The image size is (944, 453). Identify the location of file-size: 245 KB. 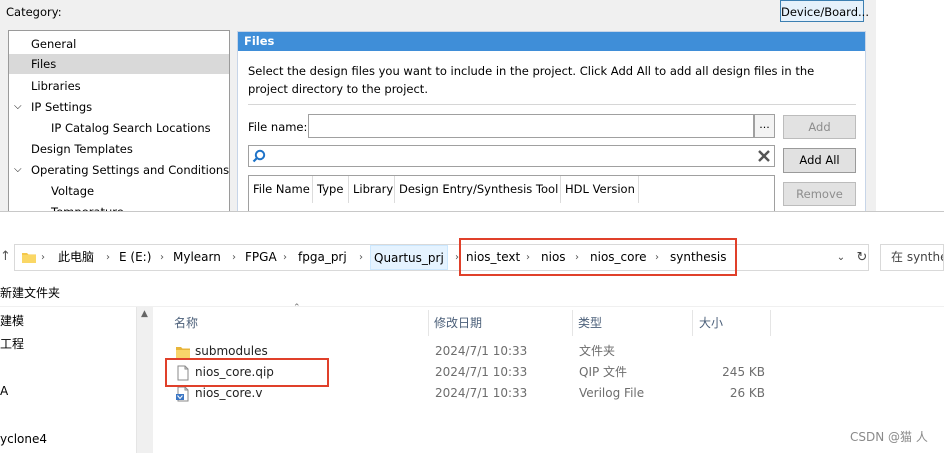
(743, 372).